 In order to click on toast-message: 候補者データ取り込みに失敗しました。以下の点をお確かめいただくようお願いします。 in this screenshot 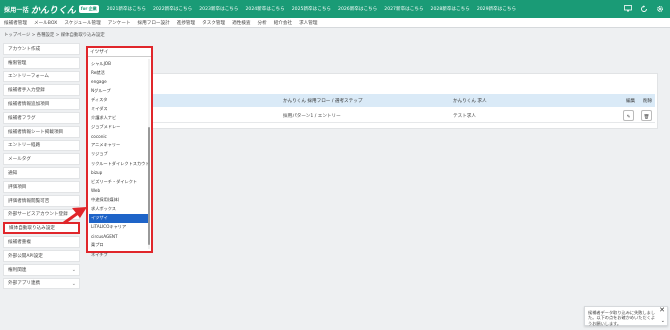, I will do `click(622, 318)`.